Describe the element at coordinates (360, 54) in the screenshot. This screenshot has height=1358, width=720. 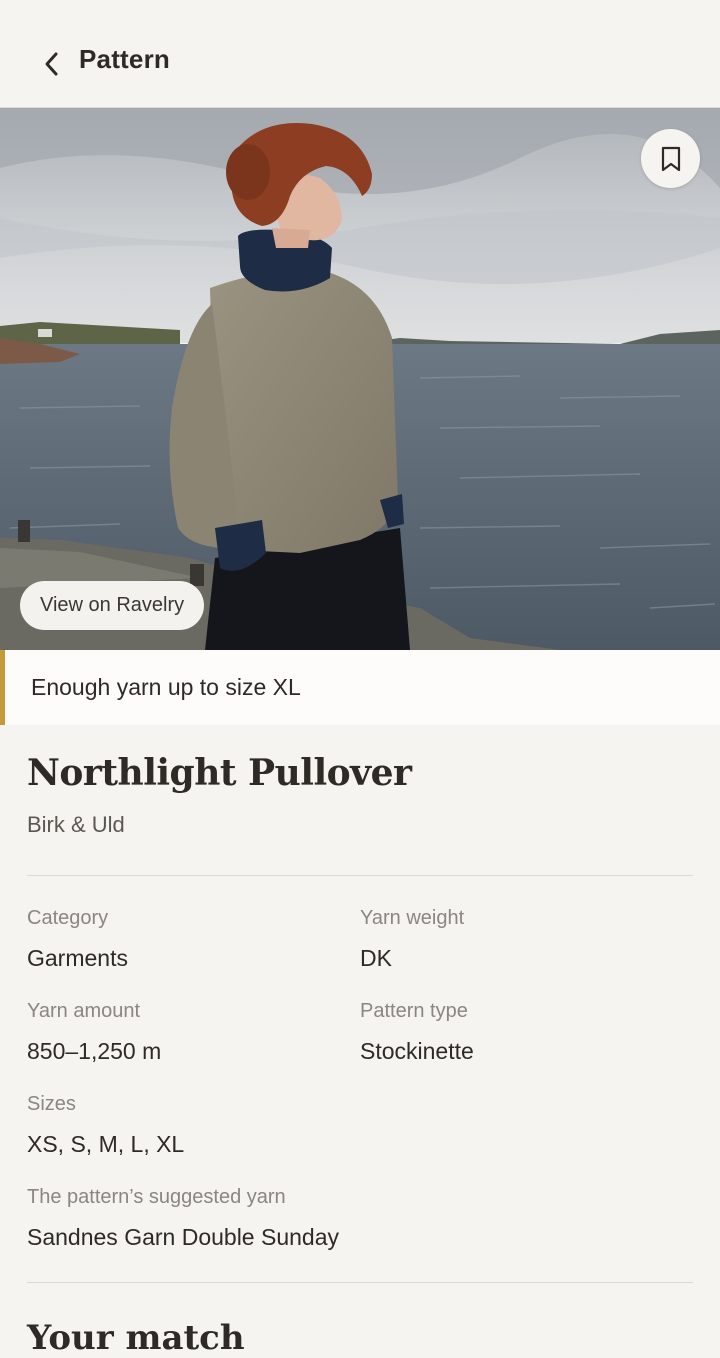
I see `top-app-bar: Pattern` at that location.